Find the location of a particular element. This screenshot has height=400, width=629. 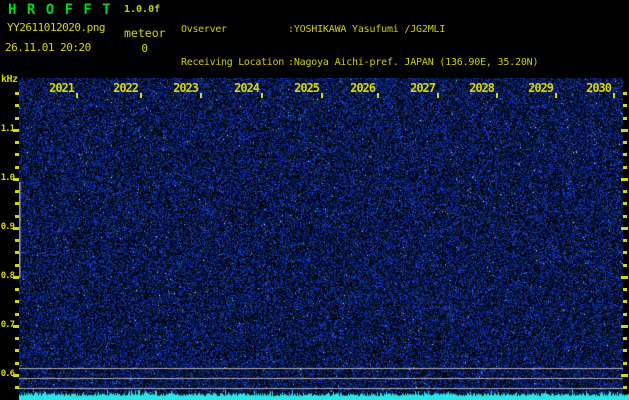

mode-label: meteor is located at coordinates (145, 33).